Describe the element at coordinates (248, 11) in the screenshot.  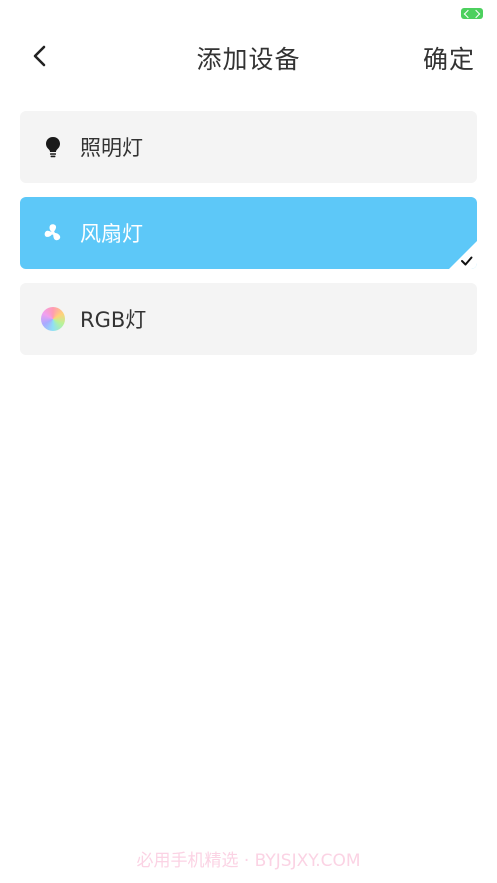
I see `status-bar` at that location.